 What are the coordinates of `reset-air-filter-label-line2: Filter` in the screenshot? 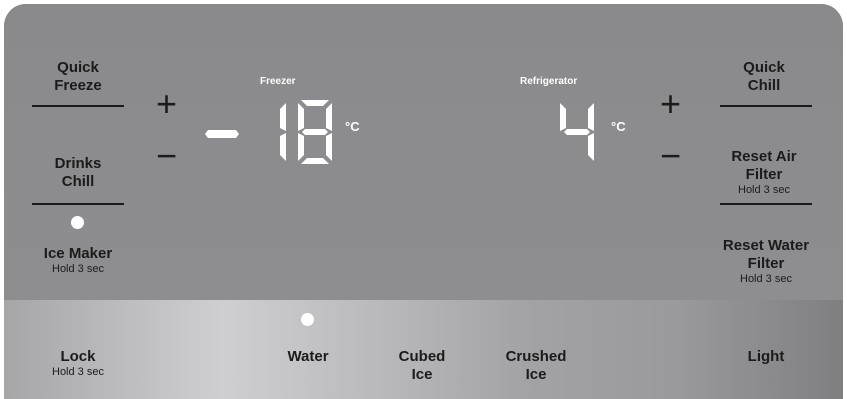 It's located at (764, 174).